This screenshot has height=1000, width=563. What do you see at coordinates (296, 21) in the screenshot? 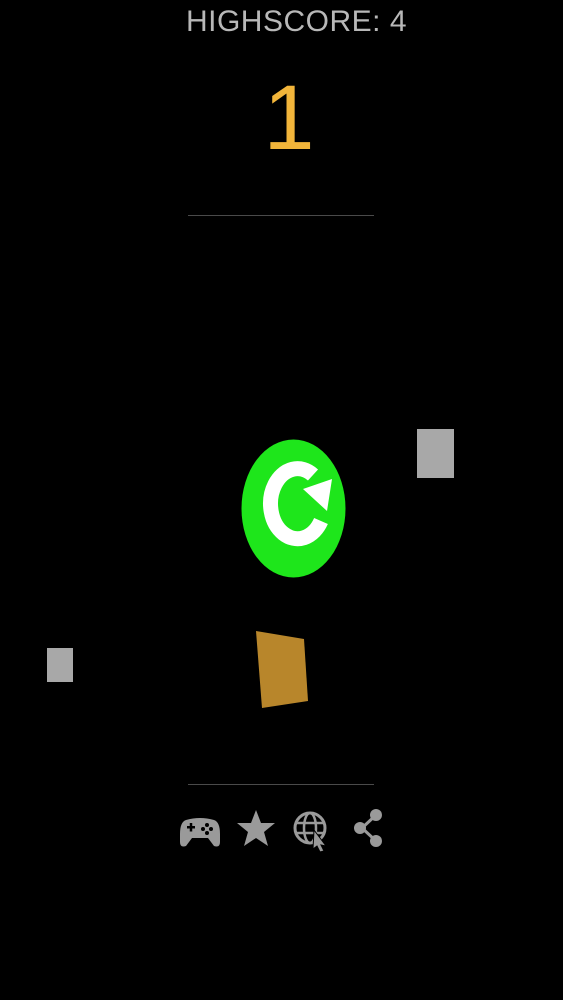
I see `highscore-label: HIGHSCORE: 4` at bounding box center [296, 21].